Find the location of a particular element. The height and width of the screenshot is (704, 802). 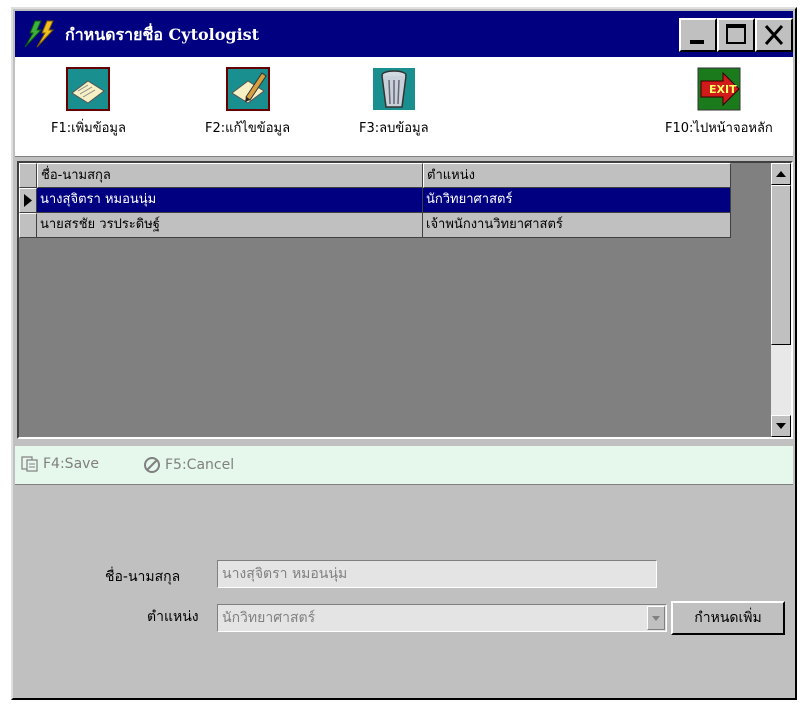

chevron-down-icon is located at coordinates (656, 618).